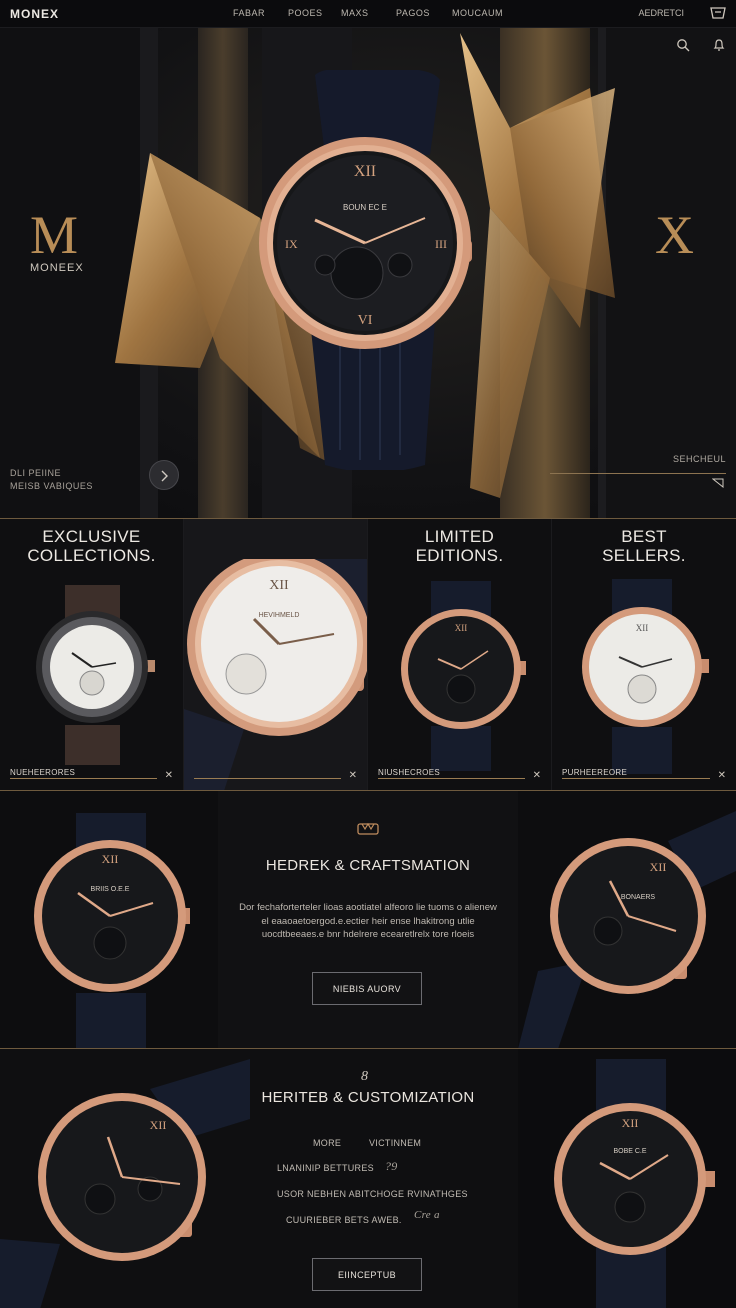 The image size is (736, 1308). I want to click on collection-card-bestsellers: BEST SELLERS. XII PURHEEREORE ✕, so click(644, 655).